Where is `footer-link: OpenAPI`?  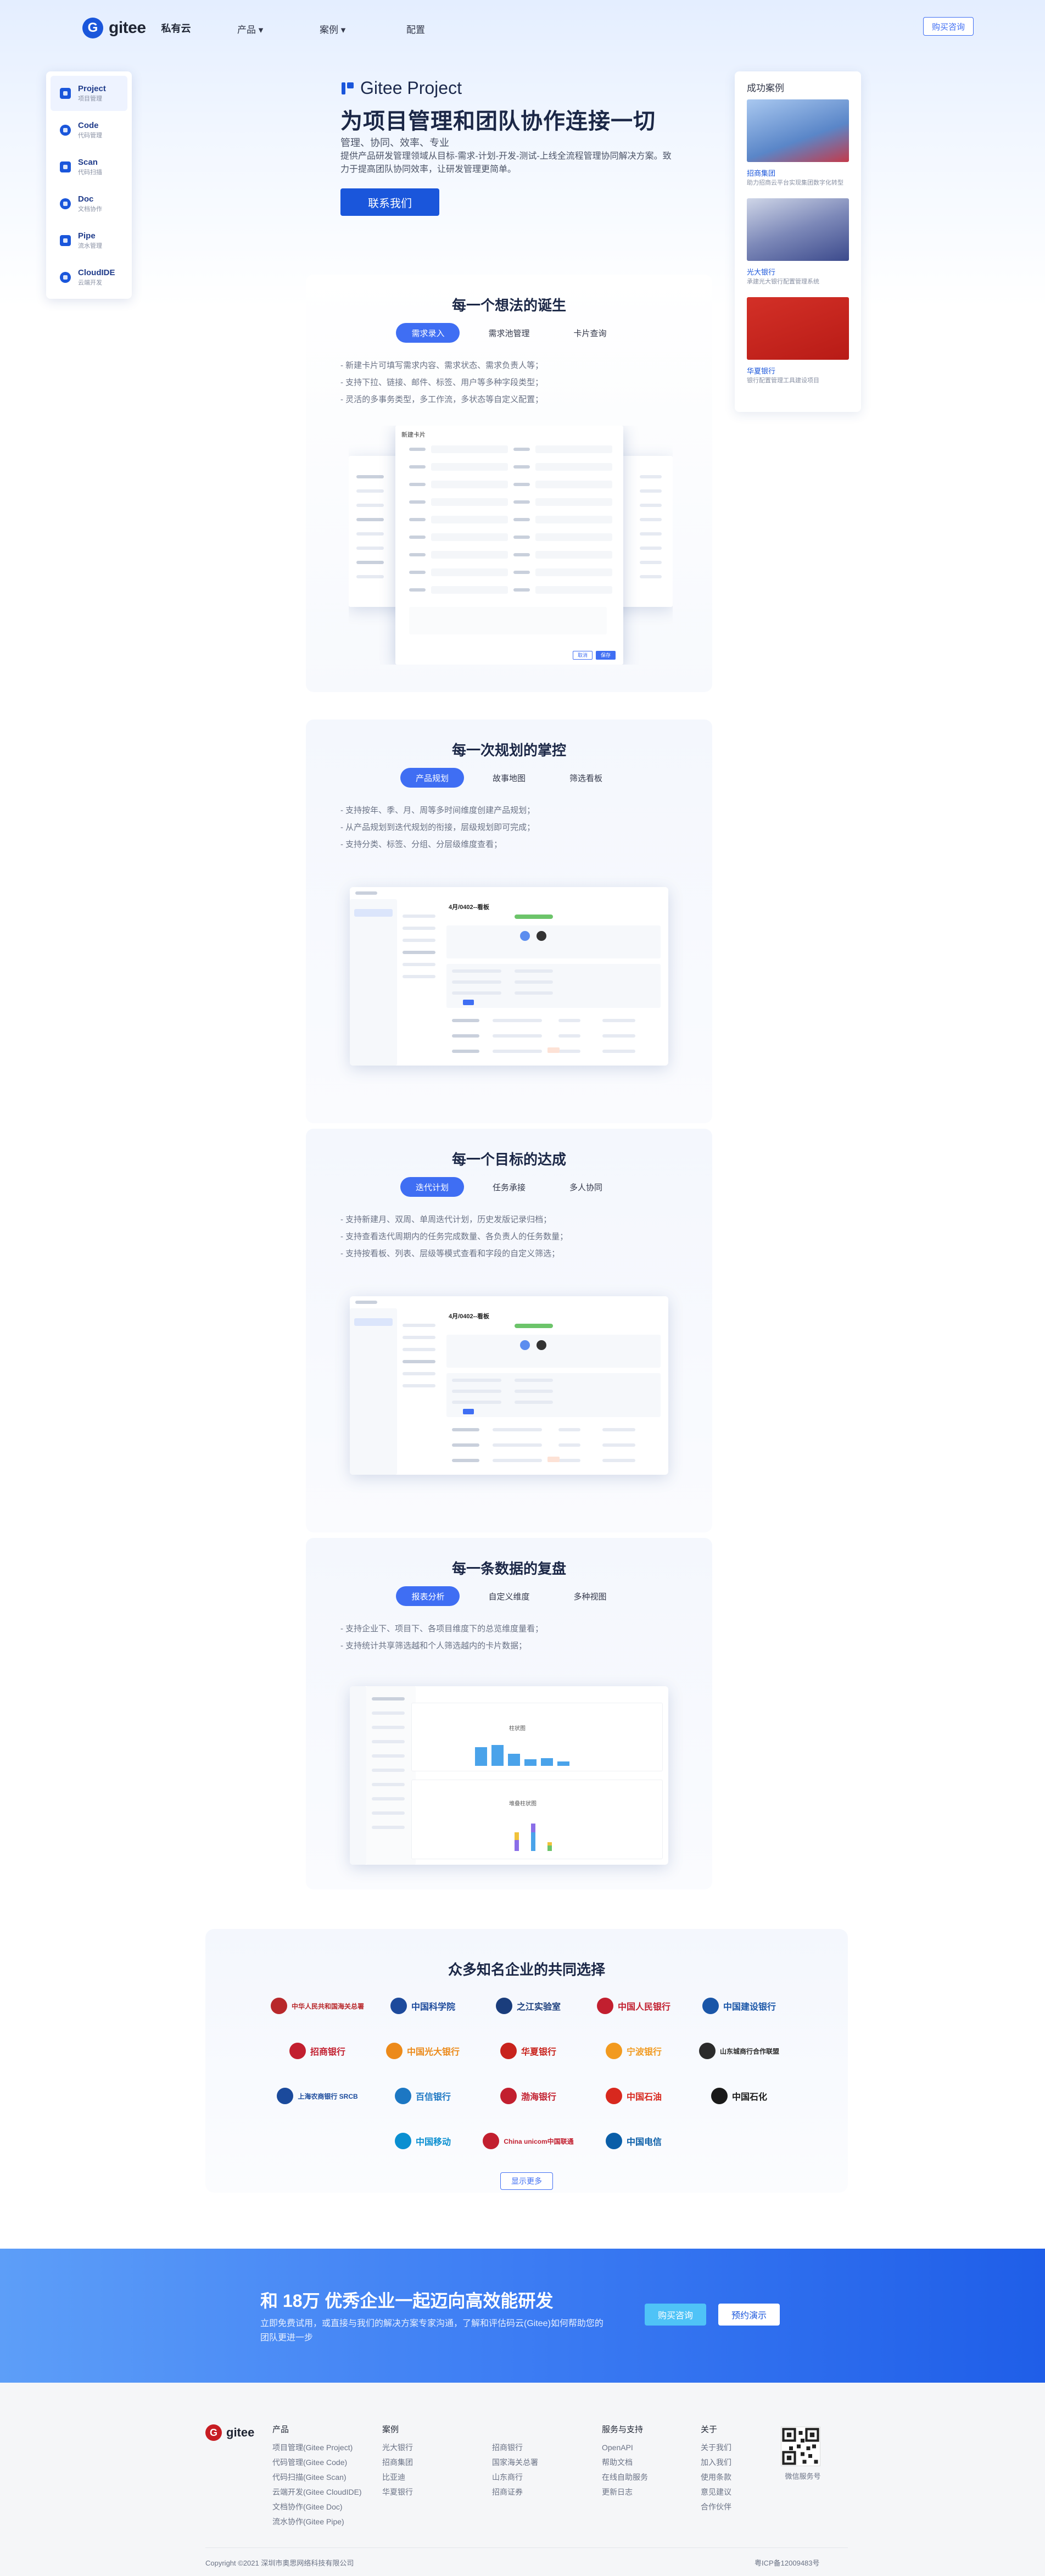 footer-link: OpenAPI is located at coordinates (625, 2447).